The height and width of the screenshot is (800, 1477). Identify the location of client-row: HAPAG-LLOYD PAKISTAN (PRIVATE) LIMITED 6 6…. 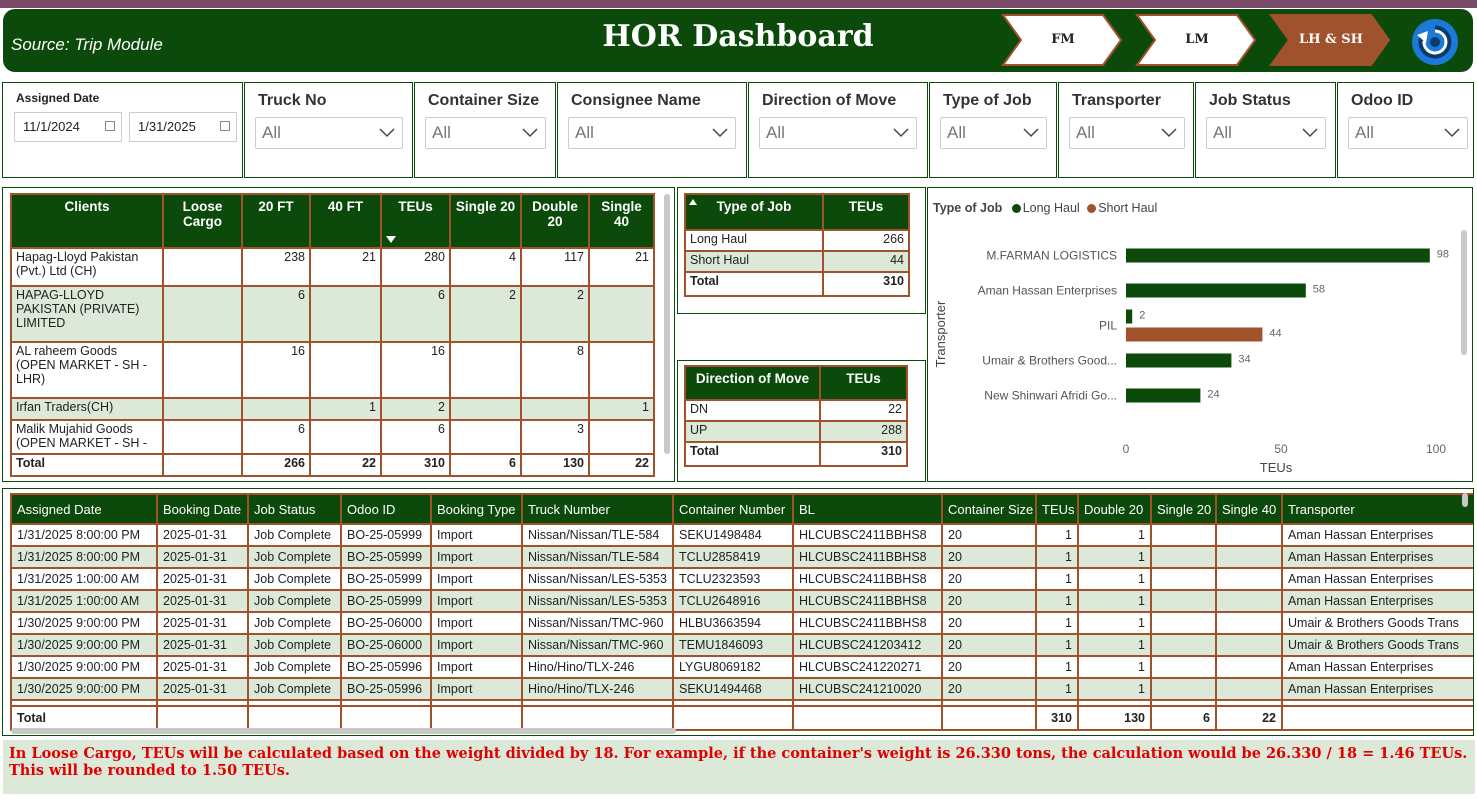
(332, 314).